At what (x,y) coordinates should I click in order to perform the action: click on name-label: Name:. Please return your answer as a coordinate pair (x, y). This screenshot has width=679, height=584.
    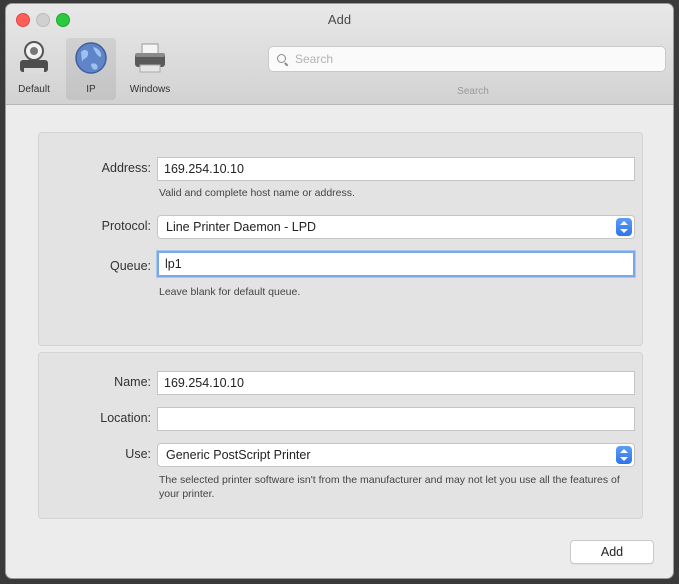
    Looking at the image, I should click on (132, 382).